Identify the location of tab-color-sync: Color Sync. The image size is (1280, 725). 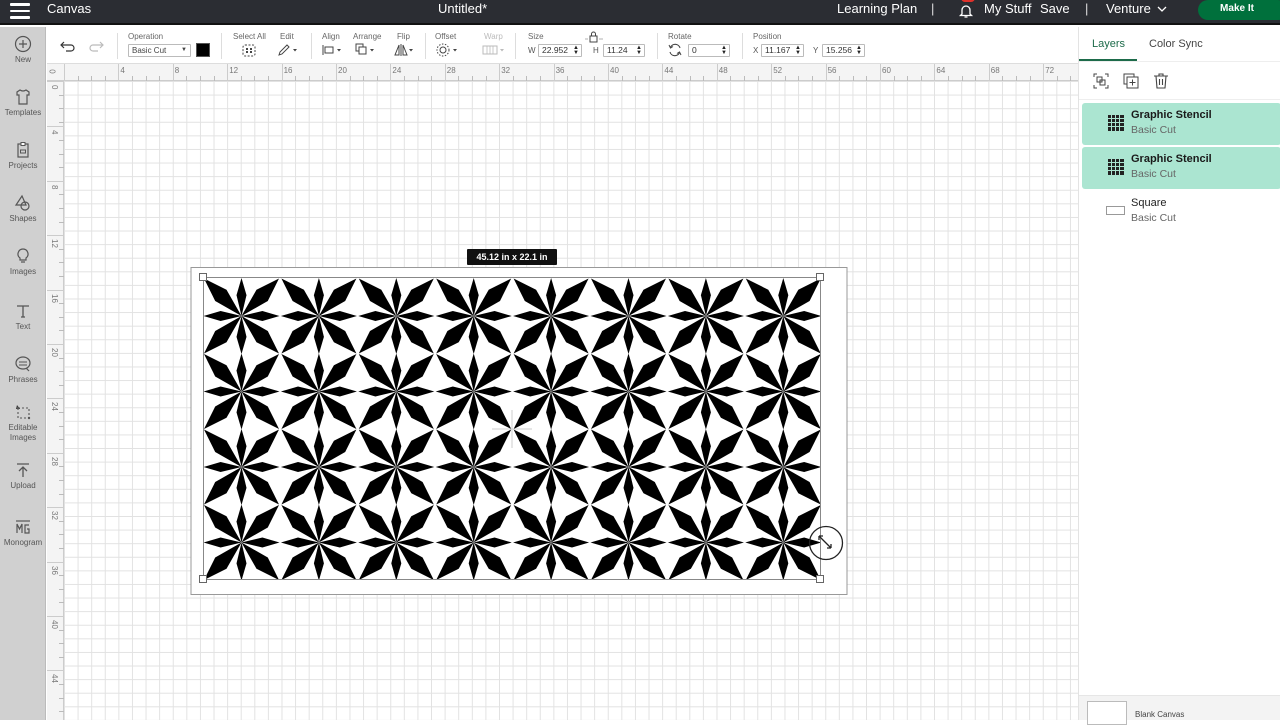
(1176, 44).